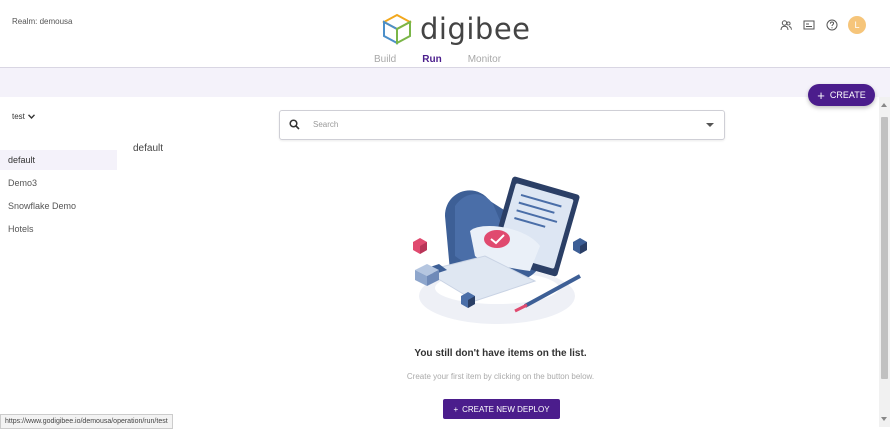 Image resolution: width=890 pixels, height=429 pixels. I want to click on sidebar-item-demo3: Demo3, so click(58, 183).